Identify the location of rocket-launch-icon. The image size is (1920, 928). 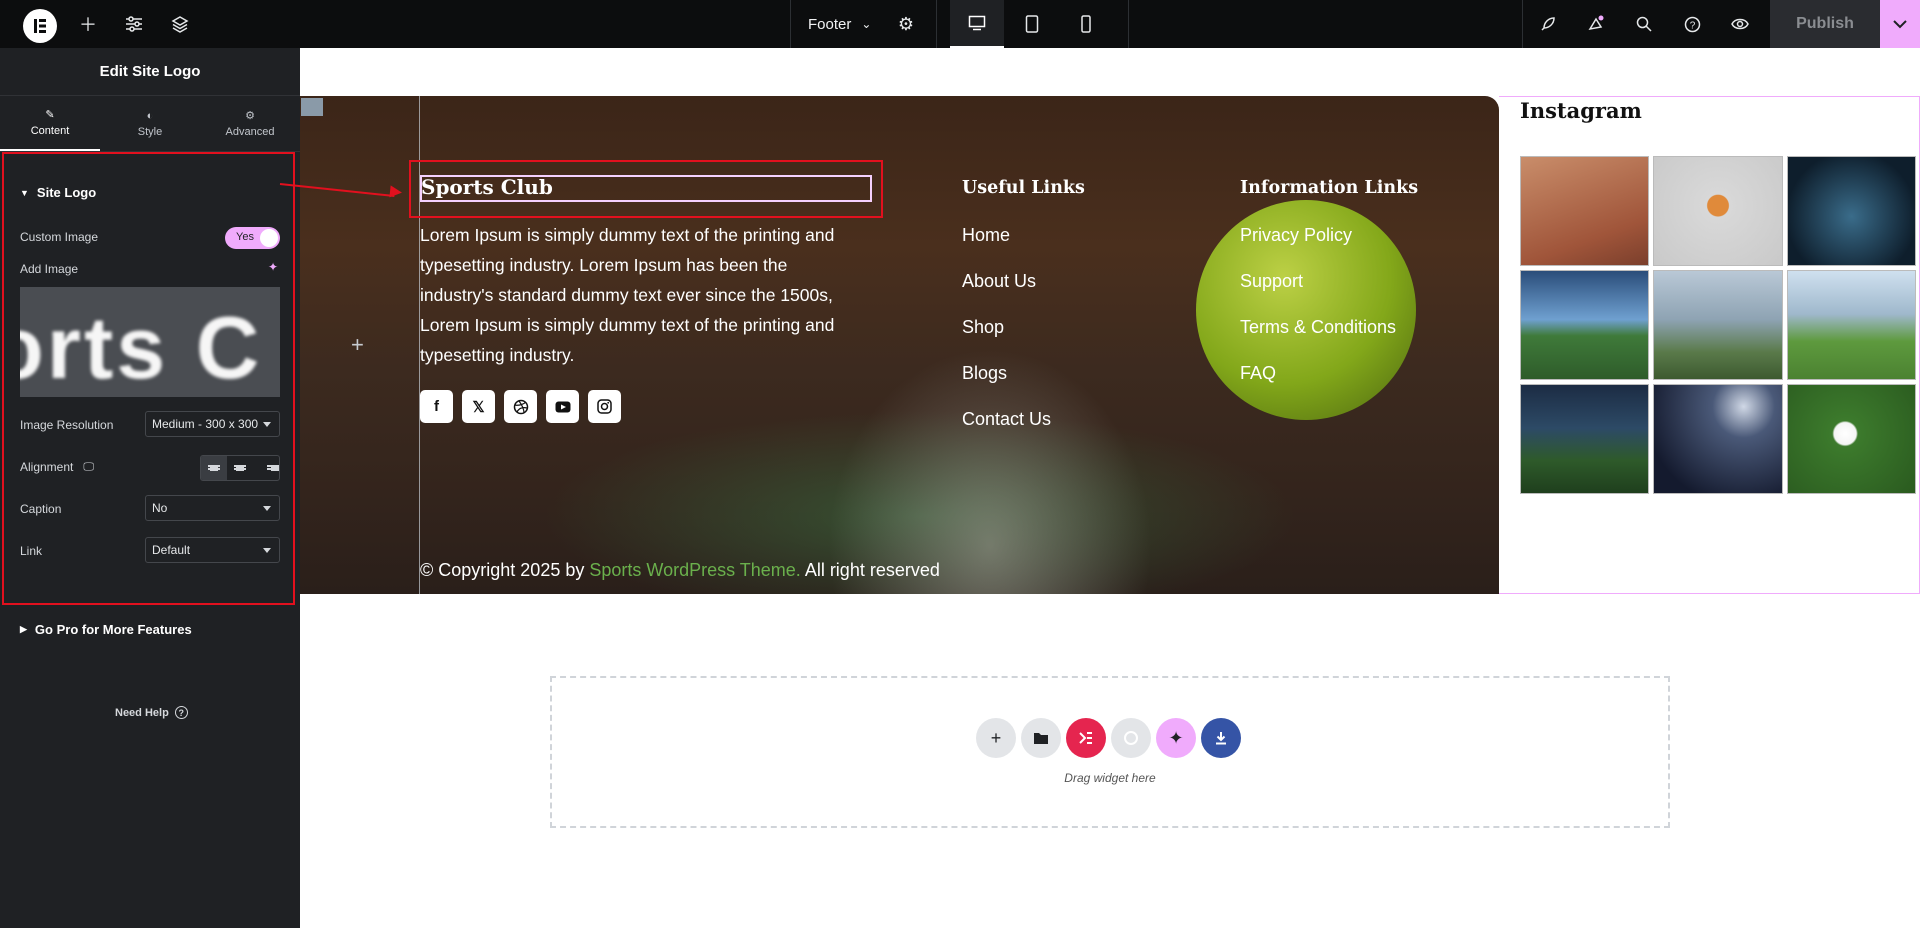
(1548, 24).